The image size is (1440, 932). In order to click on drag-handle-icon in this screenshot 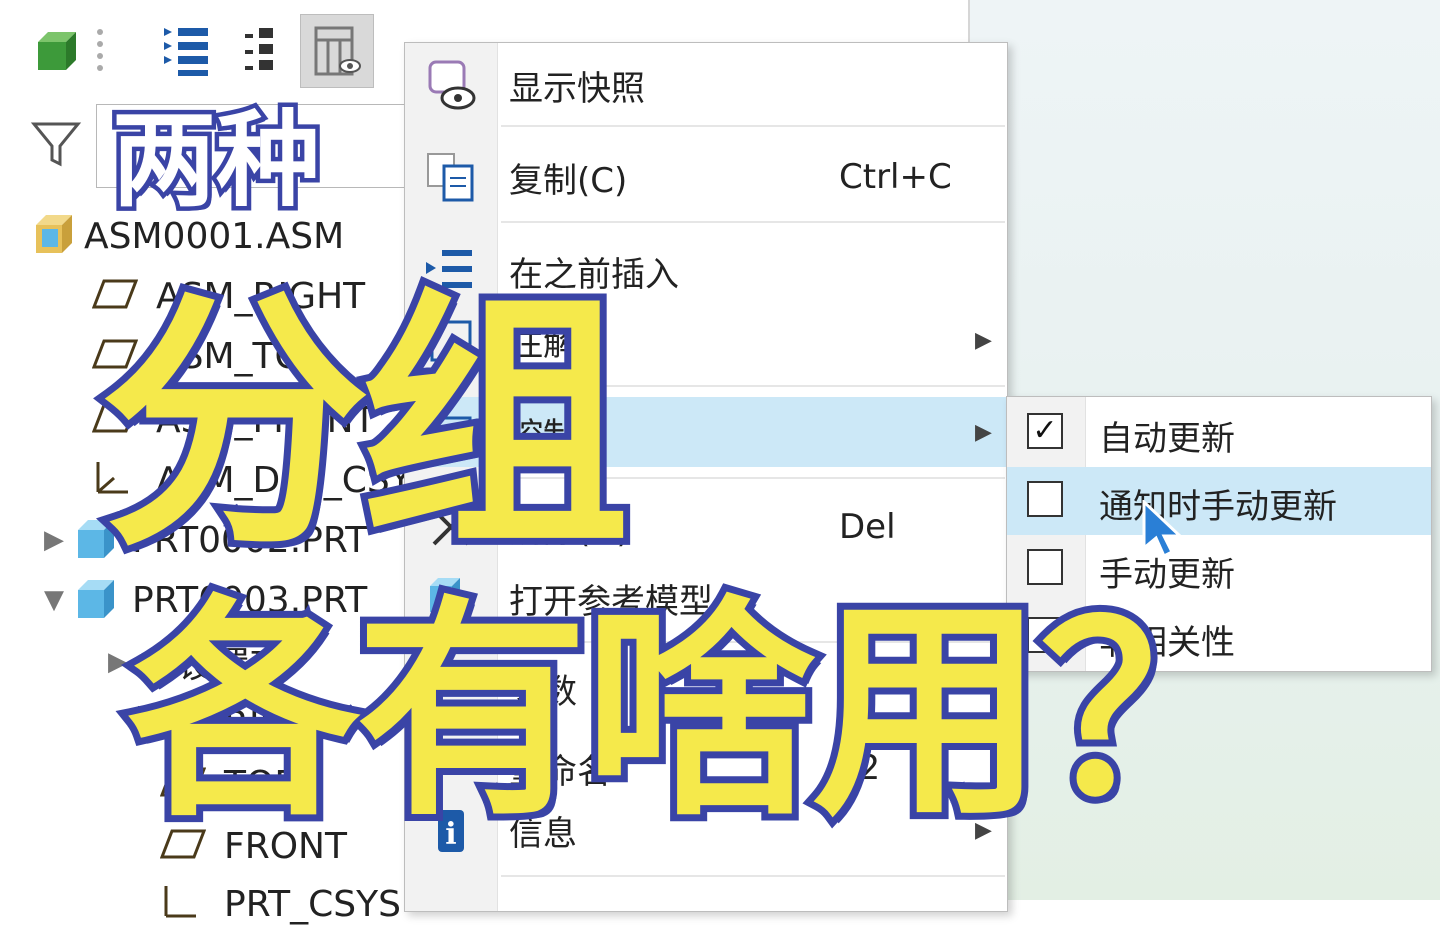, I will do `click(100, 51)`.